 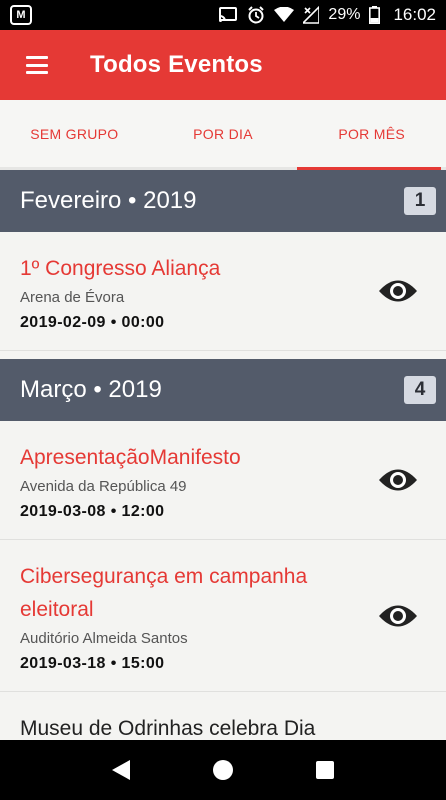 I want to click on recents-button, so click(x=325, y=770).